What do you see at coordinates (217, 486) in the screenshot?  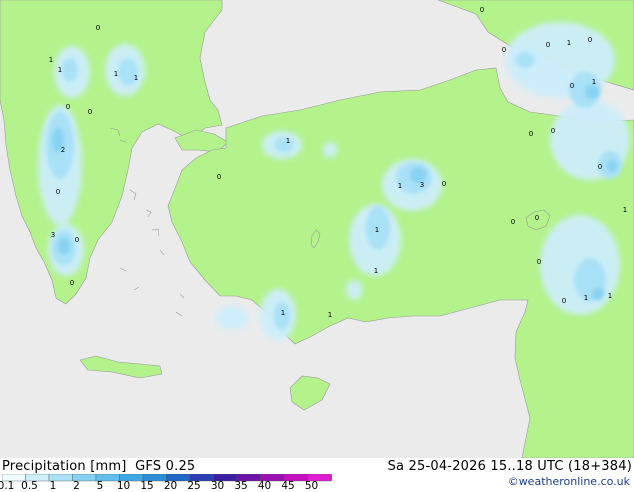 I see `colorbar-tick-label: 30` at bounding box center [217, 486].